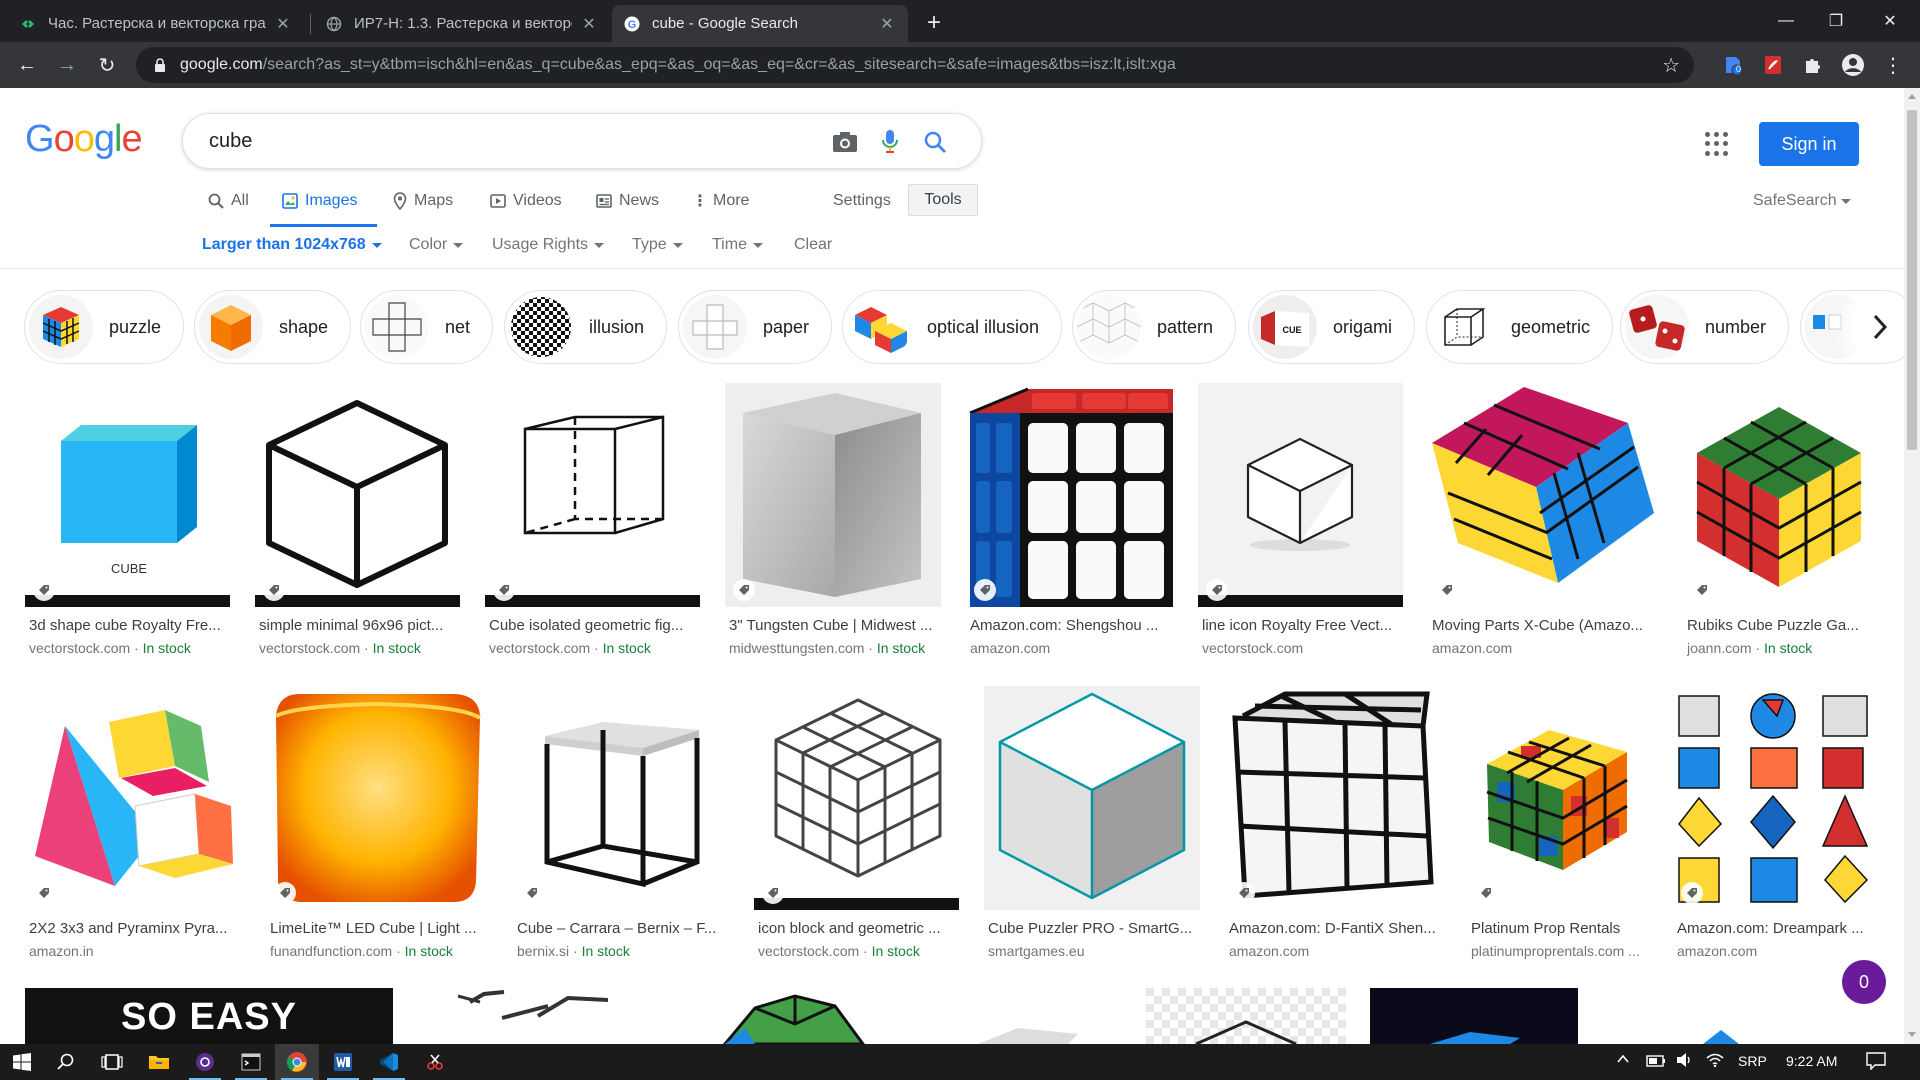  I want to click on chip-pattern: pattern, so click(1154, 327).